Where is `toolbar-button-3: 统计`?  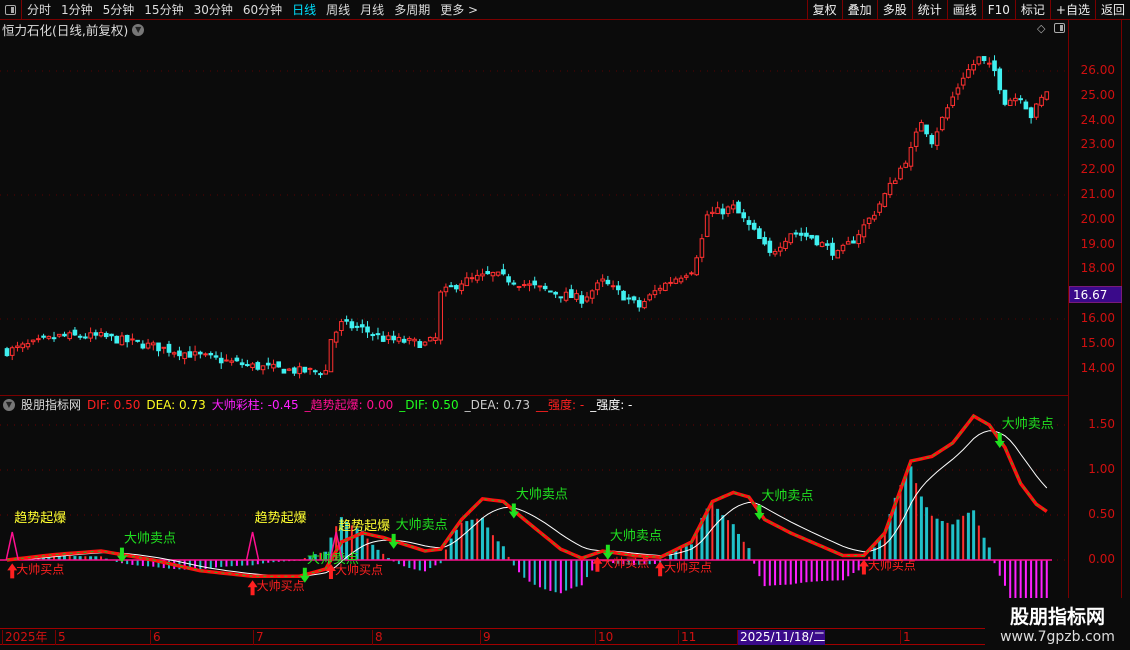
toolbar-button-3: 统计 is located at coordinates (929, 10).